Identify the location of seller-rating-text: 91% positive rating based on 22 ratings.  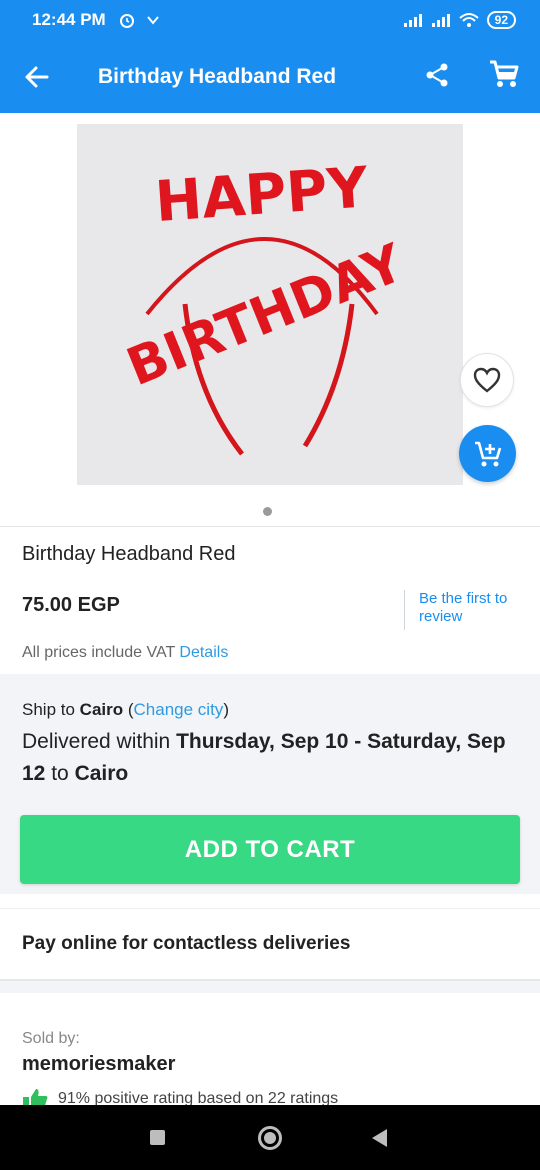
(198, 1097).